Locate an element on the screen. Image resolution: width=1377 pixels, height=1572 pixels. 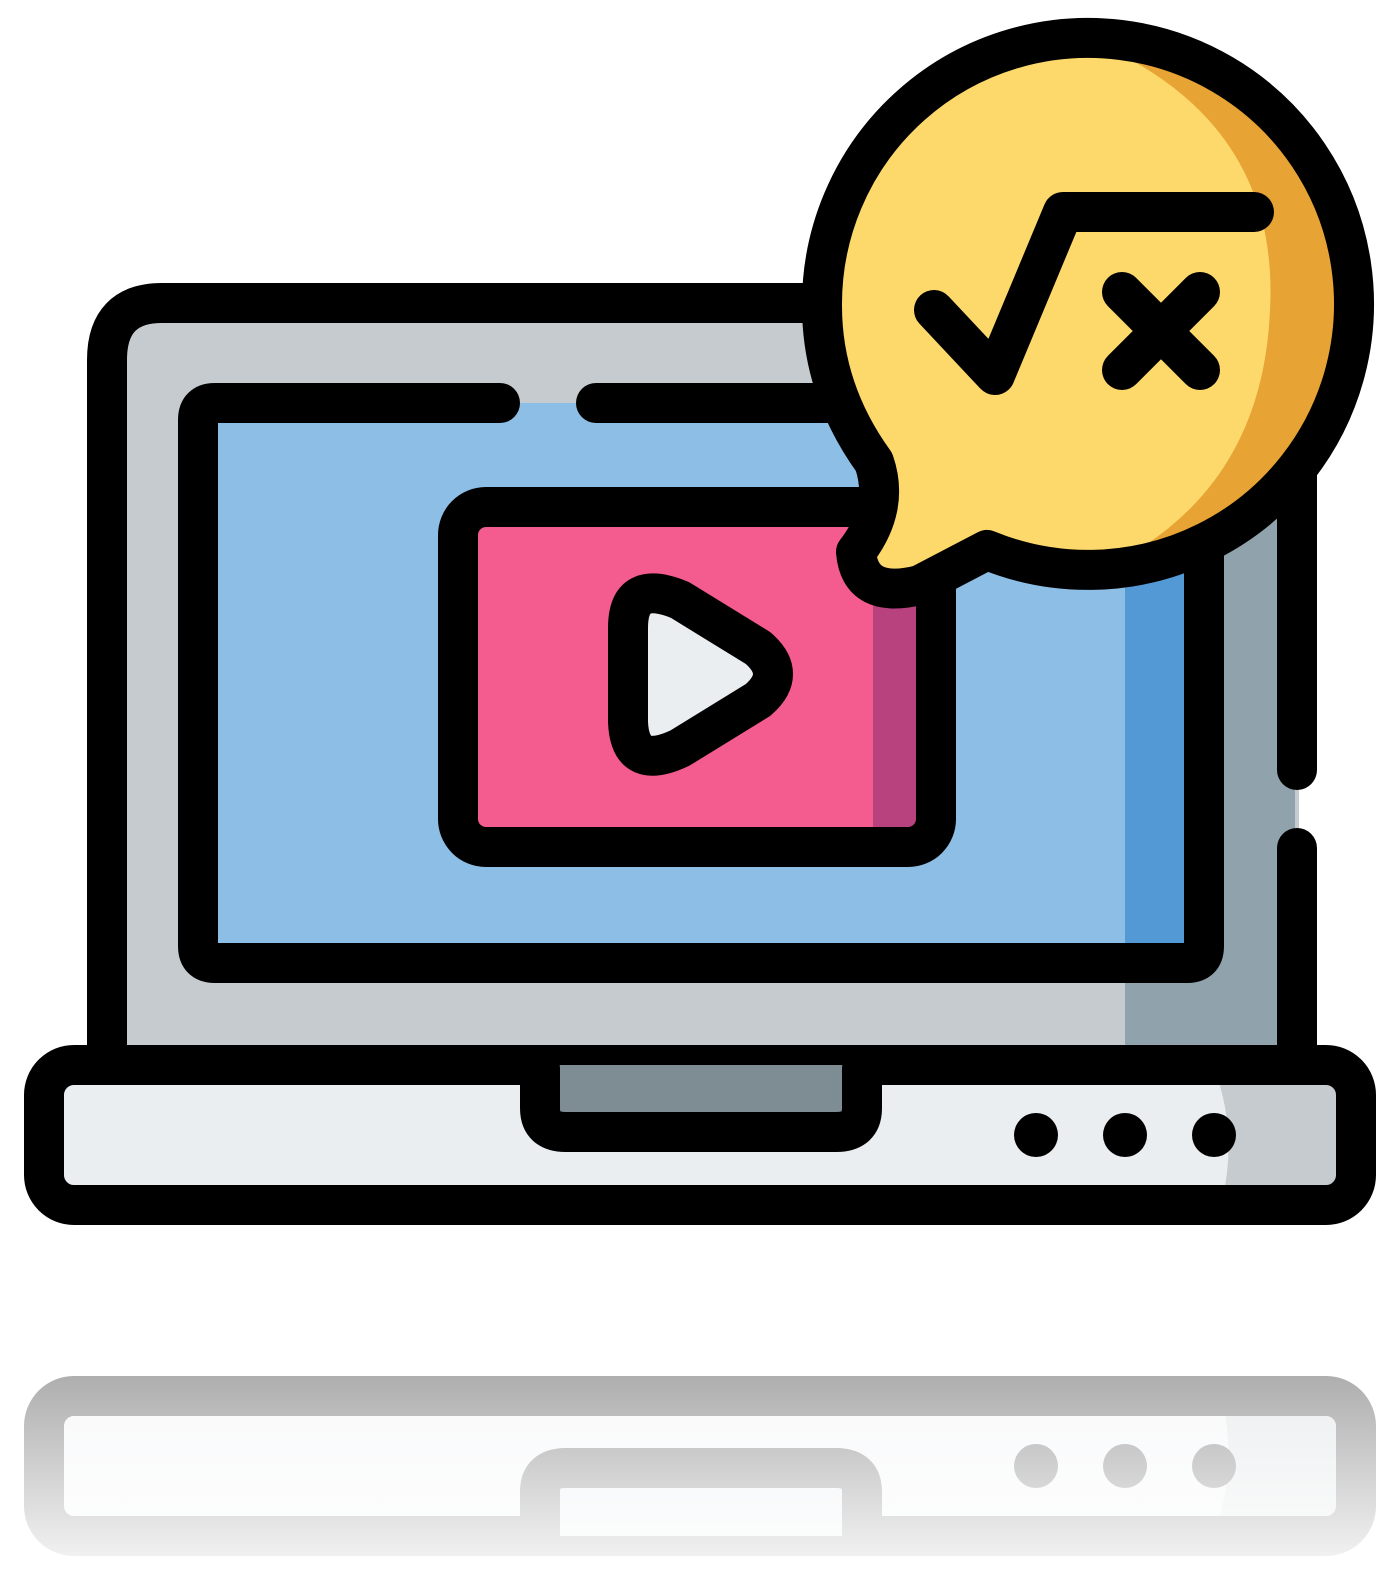
trackpad is located at coordinates (701, 1100).